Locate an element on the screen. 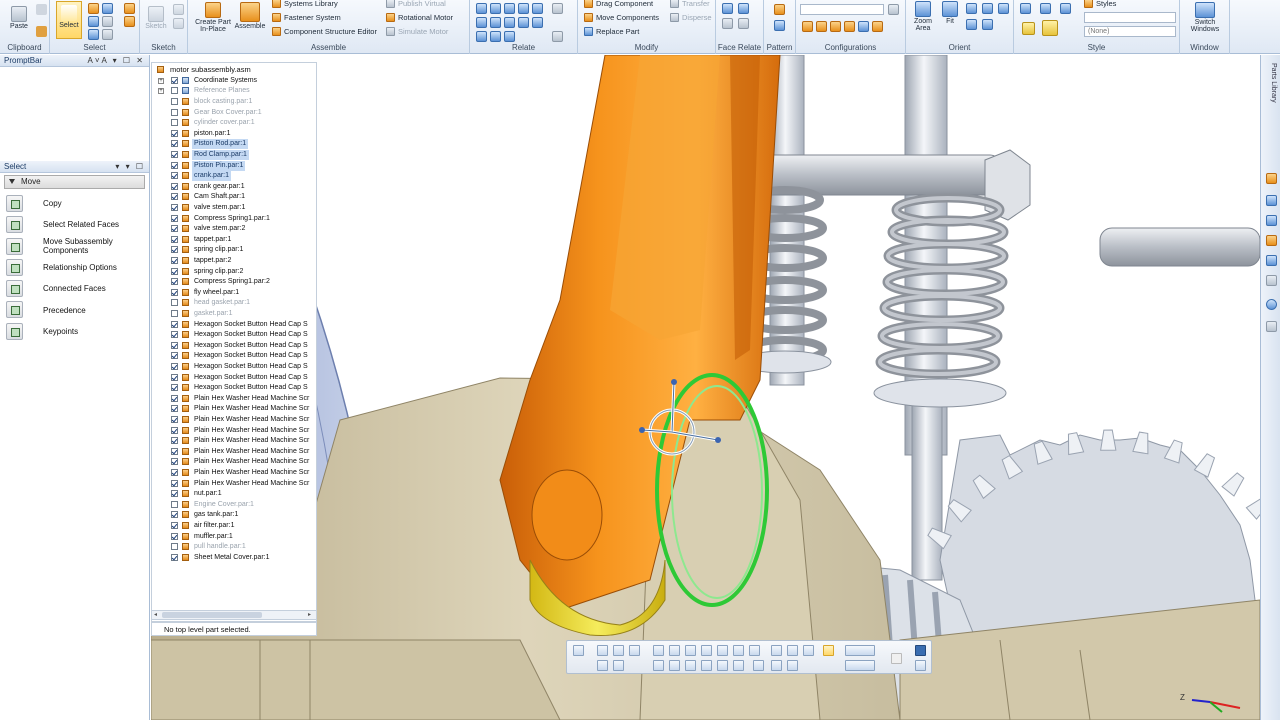  tree-item: Engine Cover.par:1 is located at coordinates (234, 505).